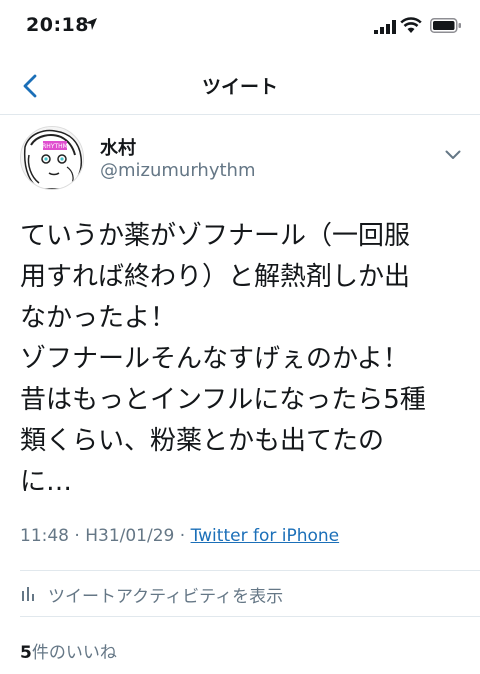 The height and width of the screenshot is (674, 480). Describe the element at coordinates (28, 594) in the screenshot. I see `bar-chart-icon` at that location.